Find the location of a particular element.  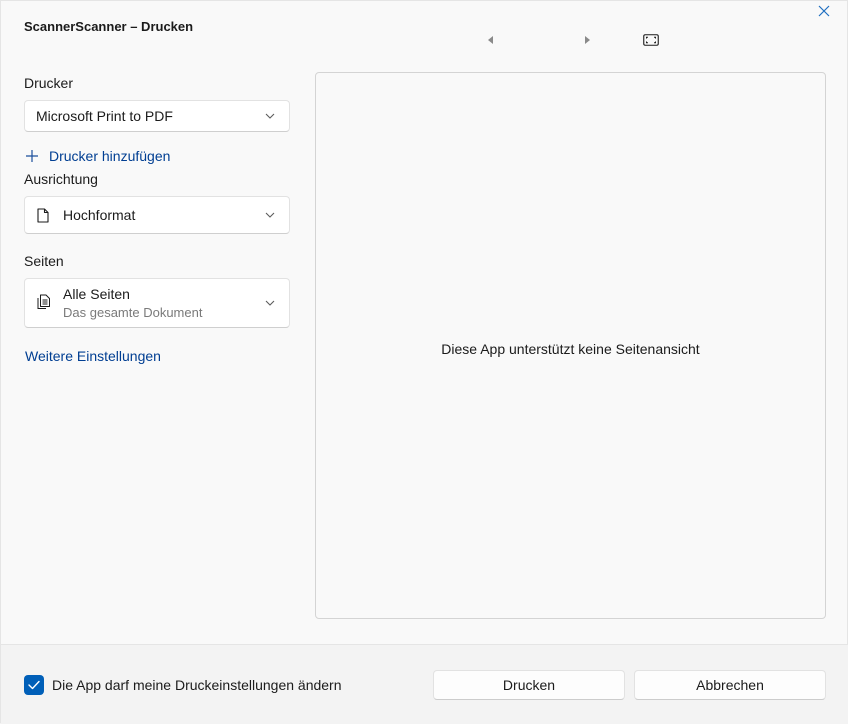

print-button: Drucken is located at coordinates (529, 685).